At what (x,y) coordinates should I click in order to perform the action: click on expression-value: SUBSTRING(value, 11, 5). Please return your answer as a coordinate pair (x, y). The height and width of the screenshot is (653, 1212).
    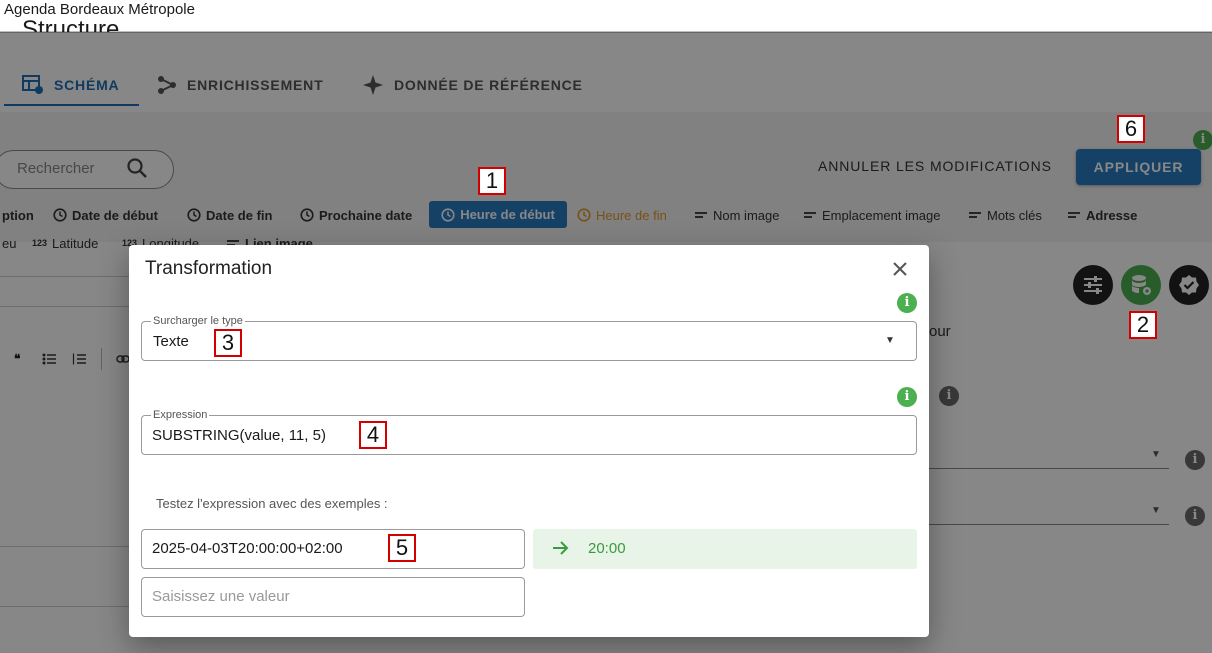
    Looking at the image, I should click on (239, 435).